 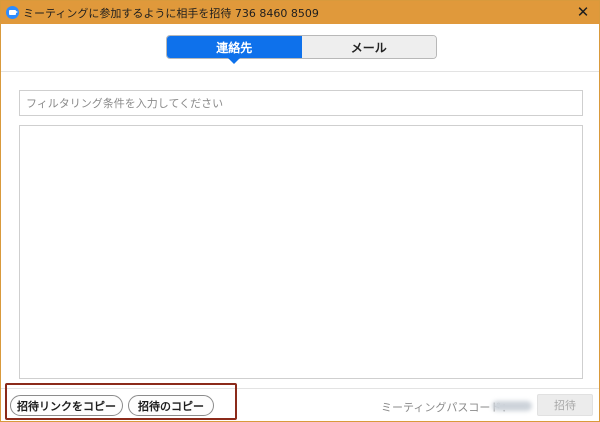 I want to click on divider, so click(x=300, y=71).